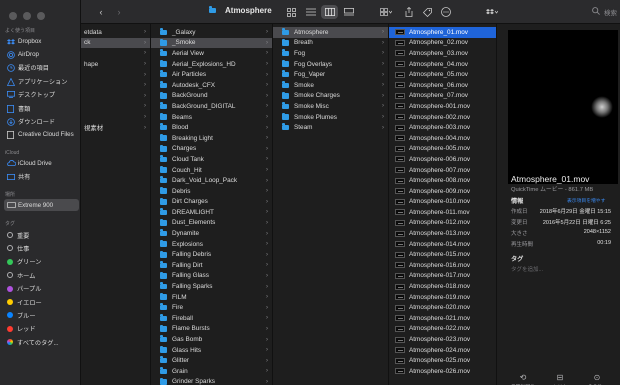 This screenshot has height=385, width=620. What do you see at coordinates (442, 43) in the screenshot?
I see `file-row: Atmosphere_02.mov` at bounding box center [442, 43].